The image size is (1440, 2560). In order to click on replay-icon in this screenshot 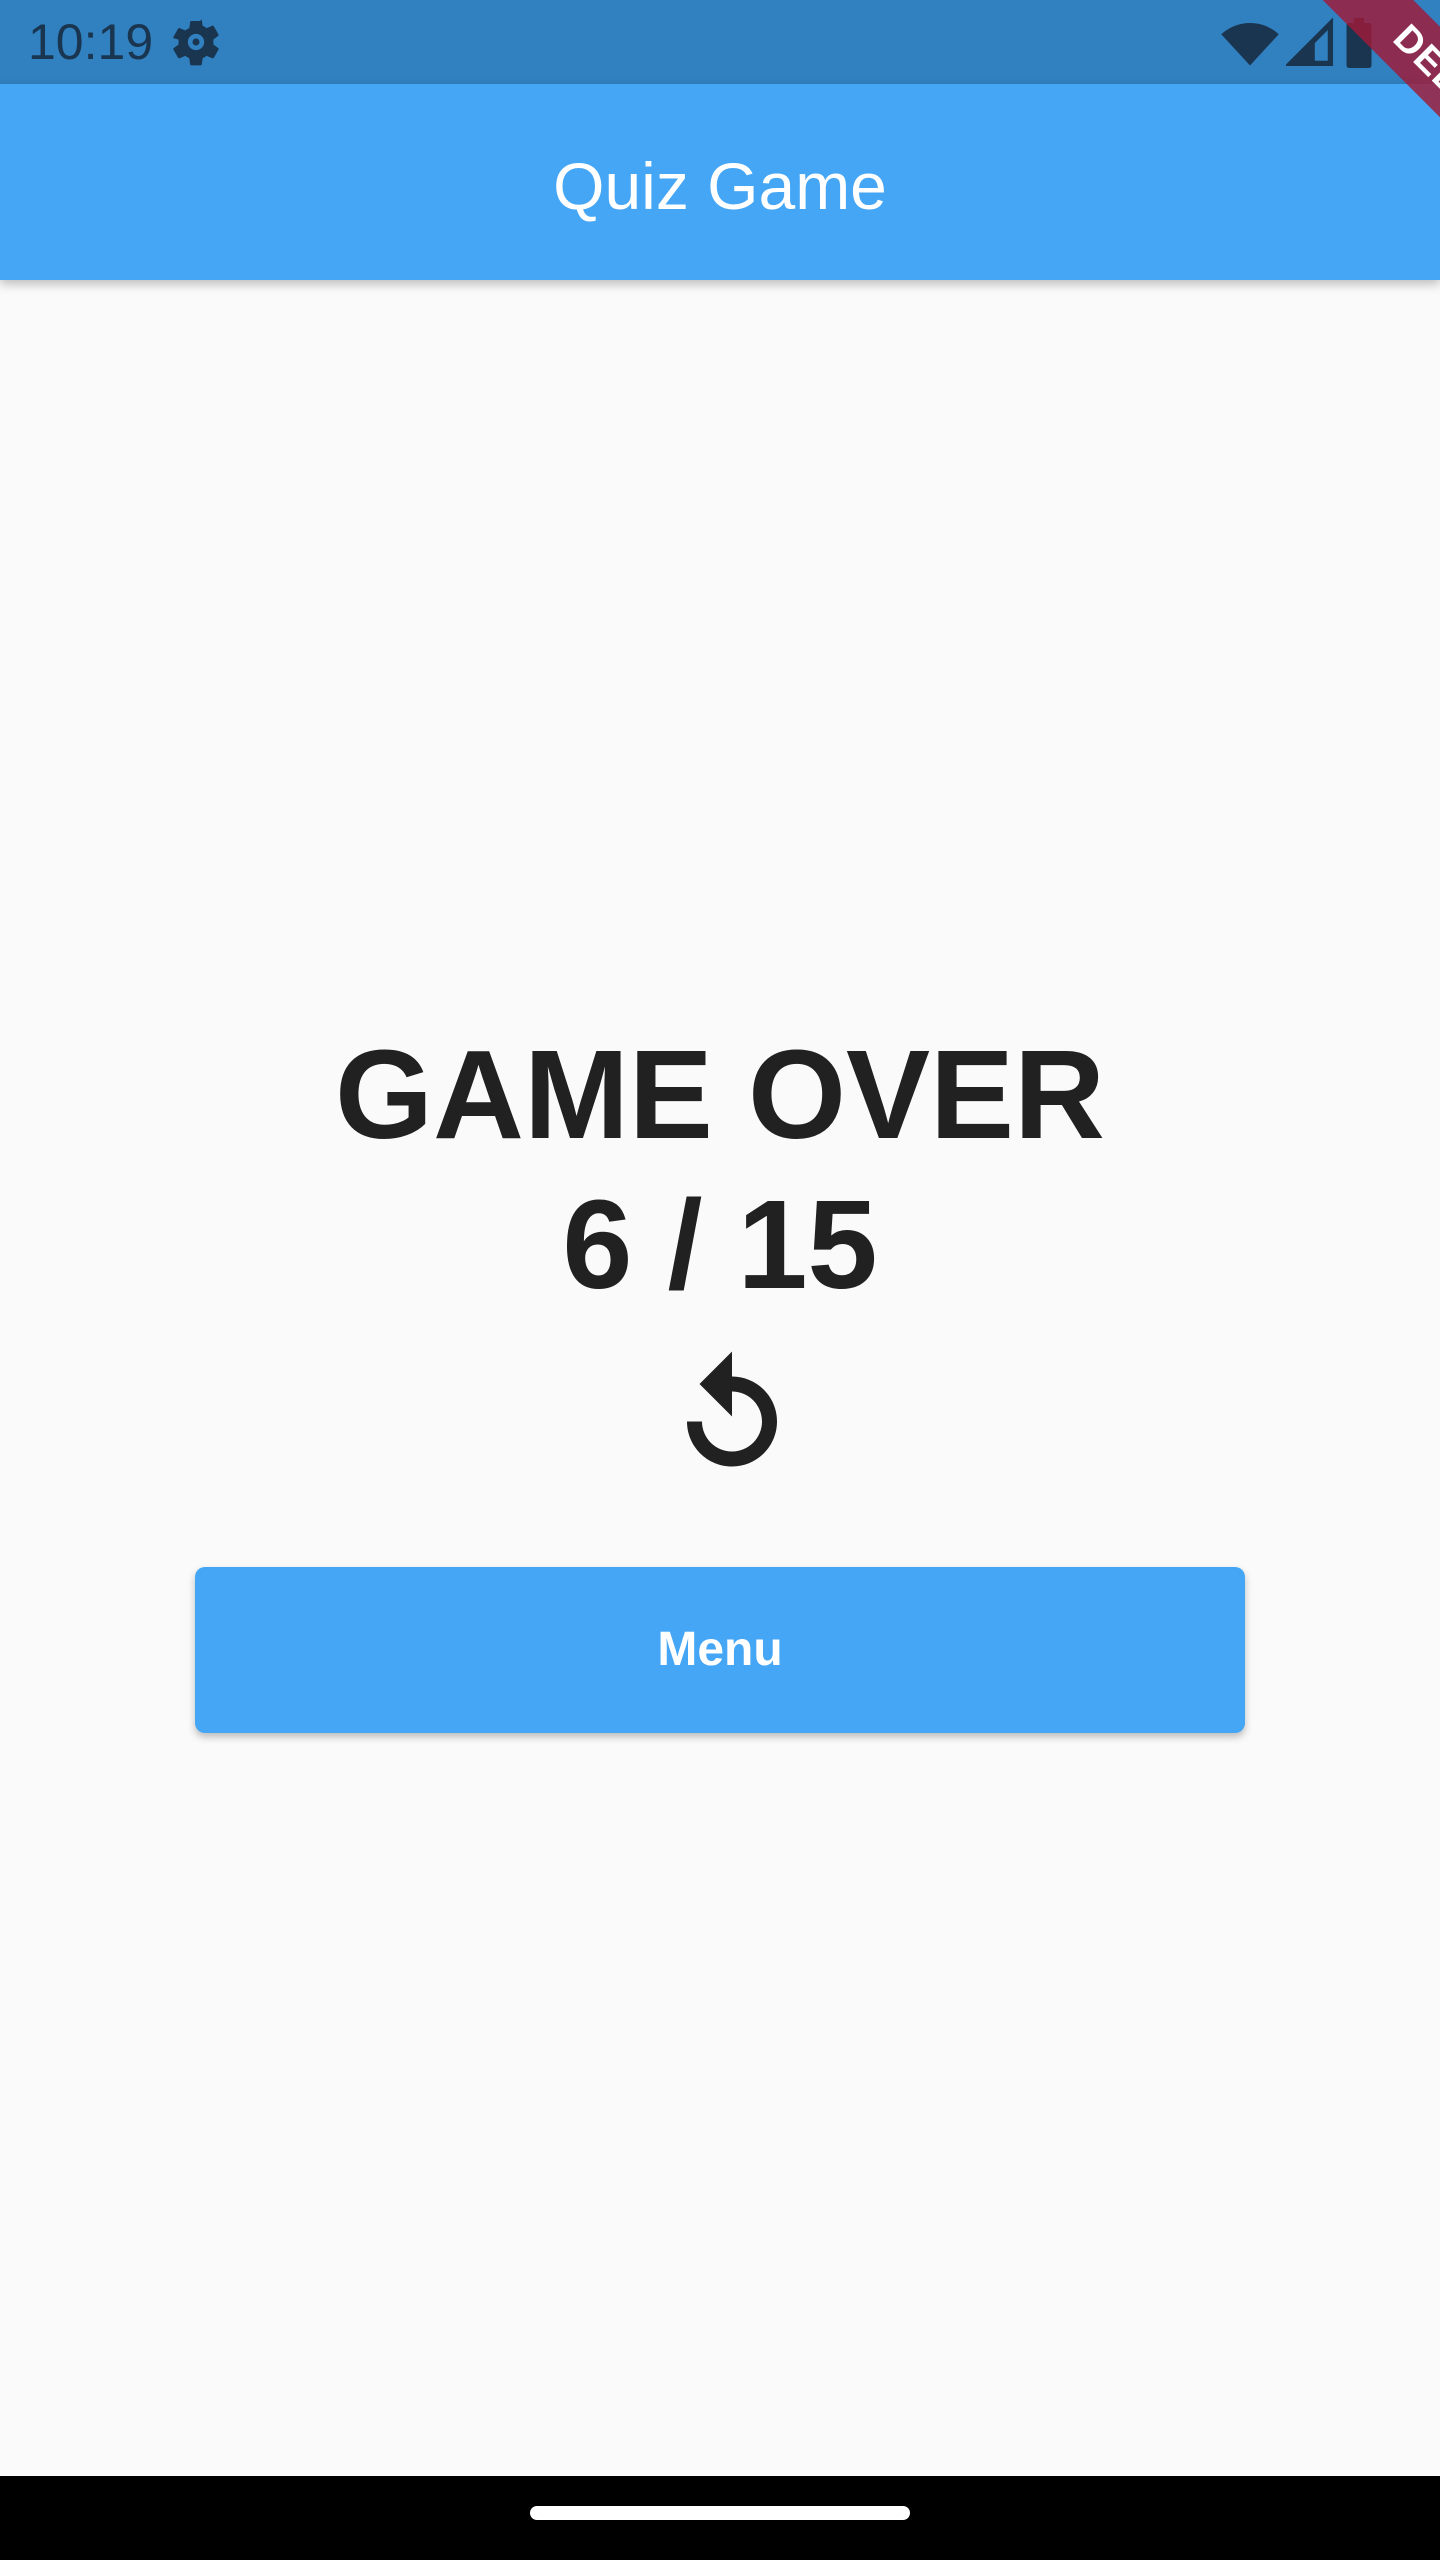, I will do `click(732, 1409)`.